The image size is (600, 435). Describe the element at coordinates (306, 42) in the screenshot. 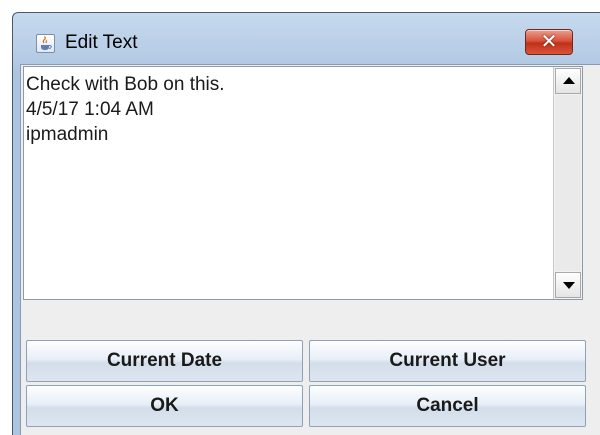

I see `title-bar: Edit Text ✕` at that location.